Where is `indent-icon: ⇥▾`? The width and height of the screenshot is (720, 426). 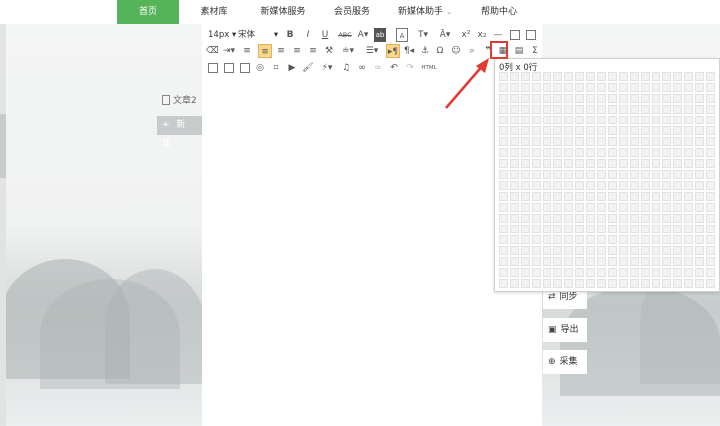 indent-icon: ⇥▾ is located at coordinates (229, 51).